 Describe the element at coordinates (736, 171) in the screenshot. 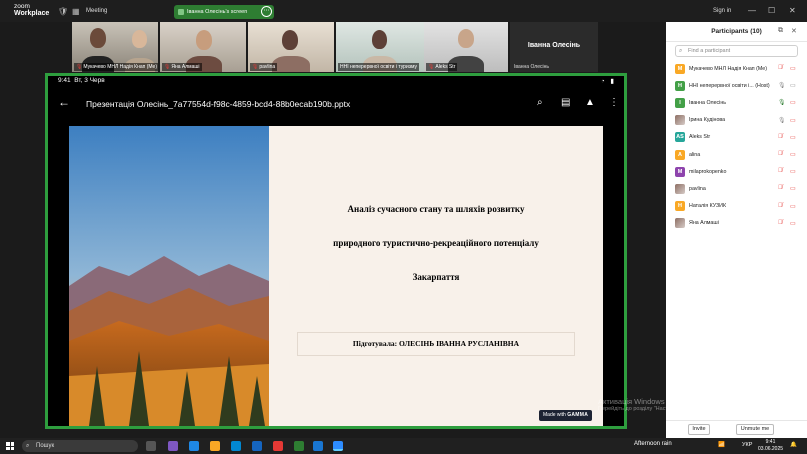

I see `participant-row: Mmilaprokopenko 🎙̸ ▭` at that location.